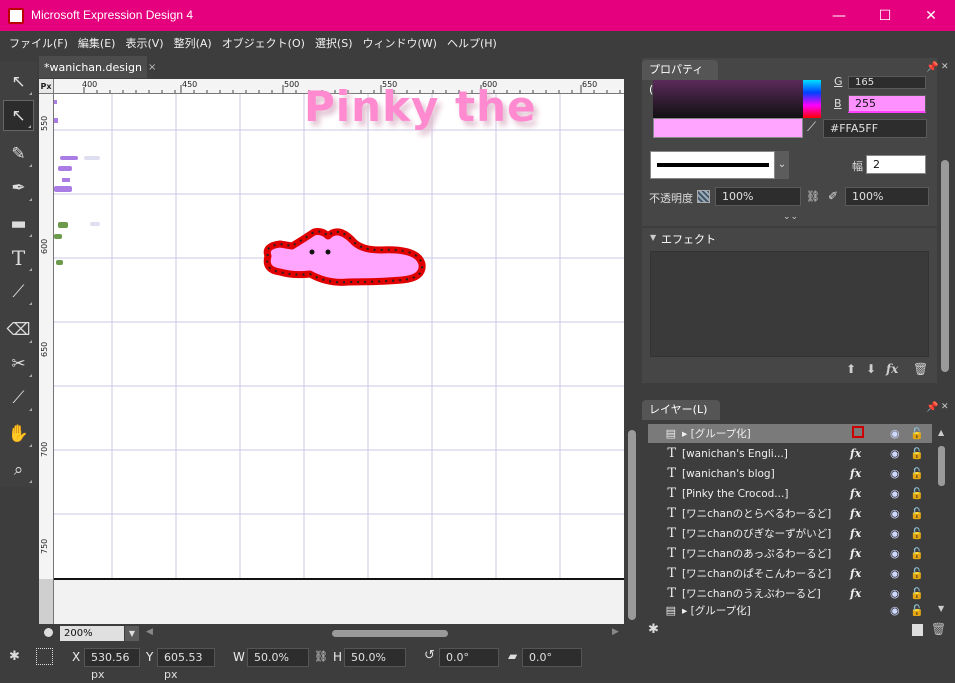  Describe the element at coordinates (653, 629) in the screenshot. I see `layers-options-icon: ✱` at that location.